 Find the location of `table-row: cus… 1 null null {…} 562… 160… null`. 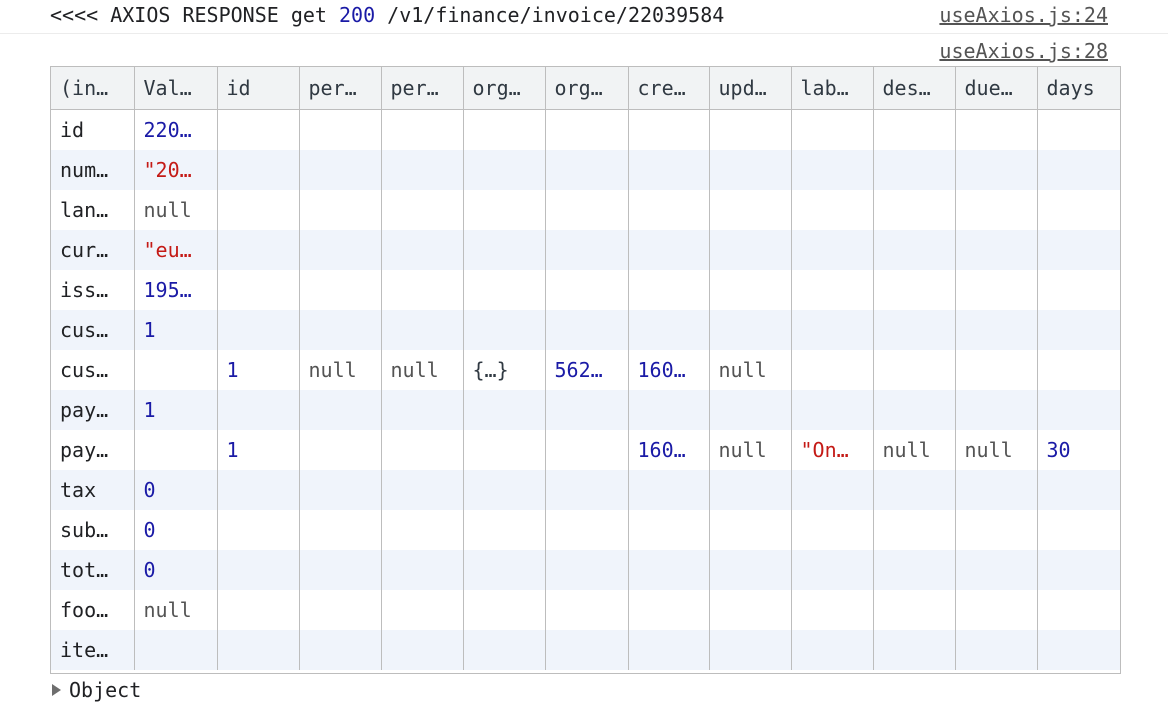

table-row: cus… 1 null null {…} 562… 160… null is located at coordinates (585, 370).